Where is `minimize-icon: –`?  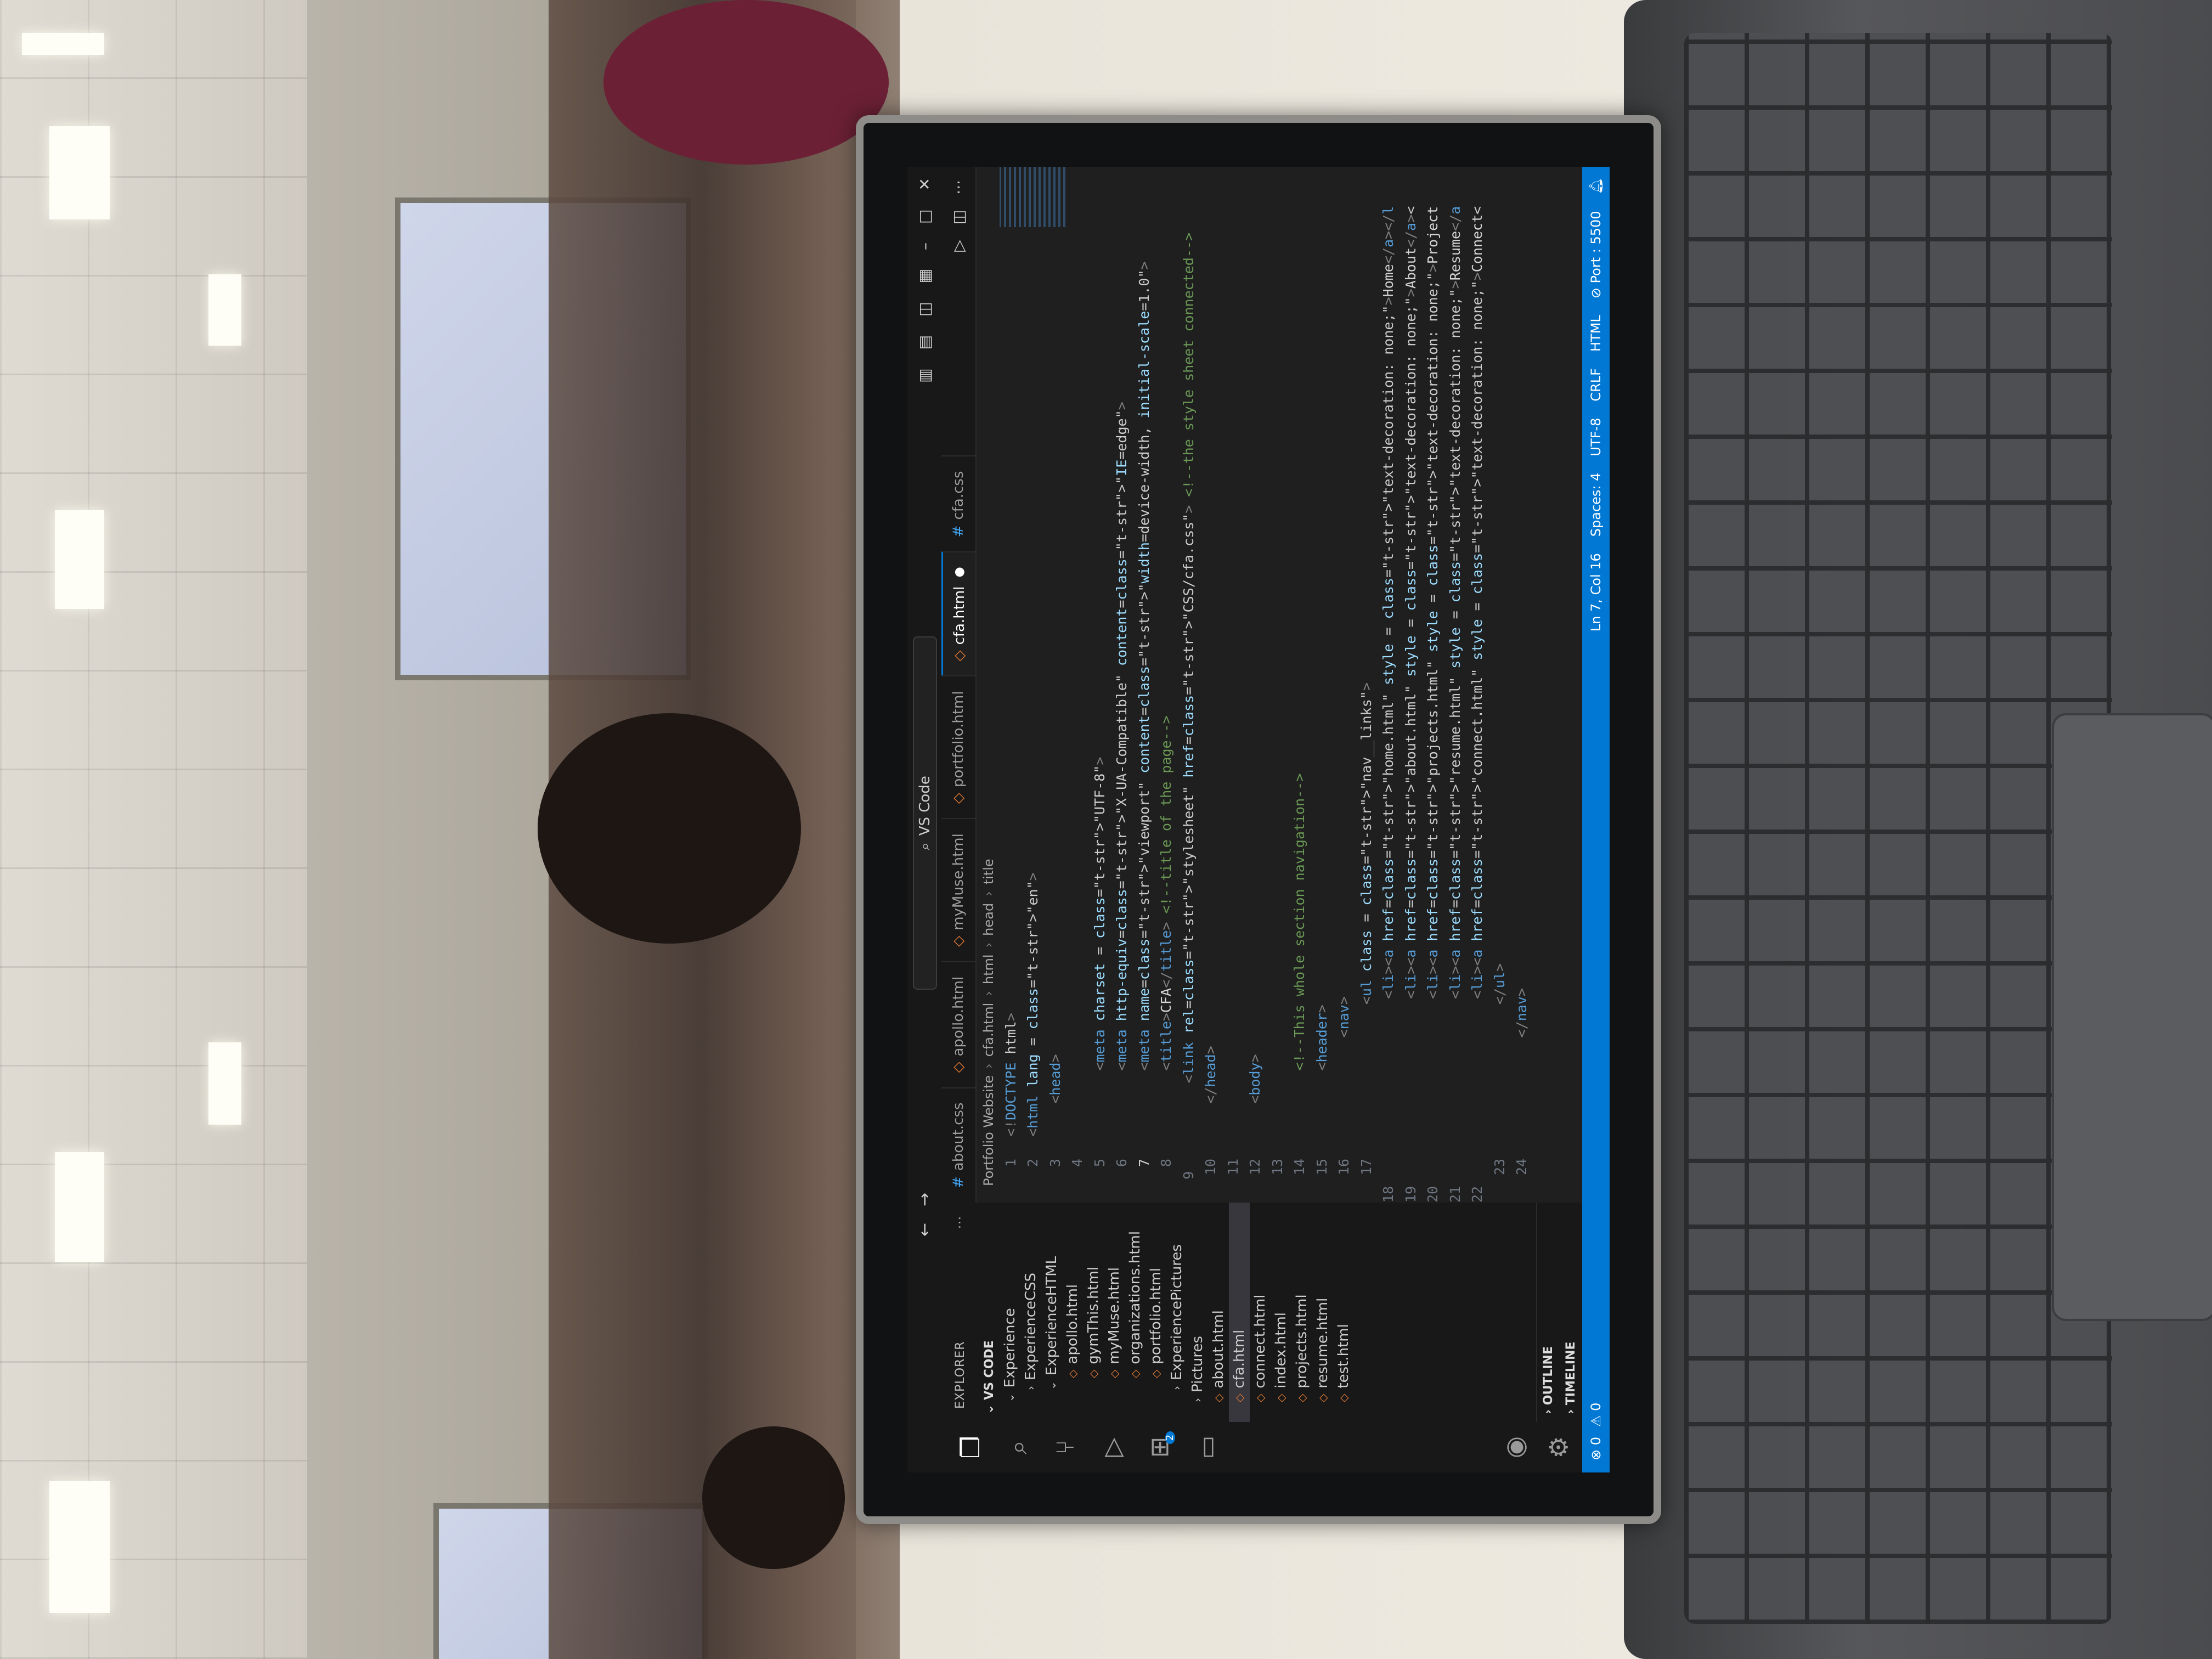
minimize-icon: – is located at coordinates (925, 246).